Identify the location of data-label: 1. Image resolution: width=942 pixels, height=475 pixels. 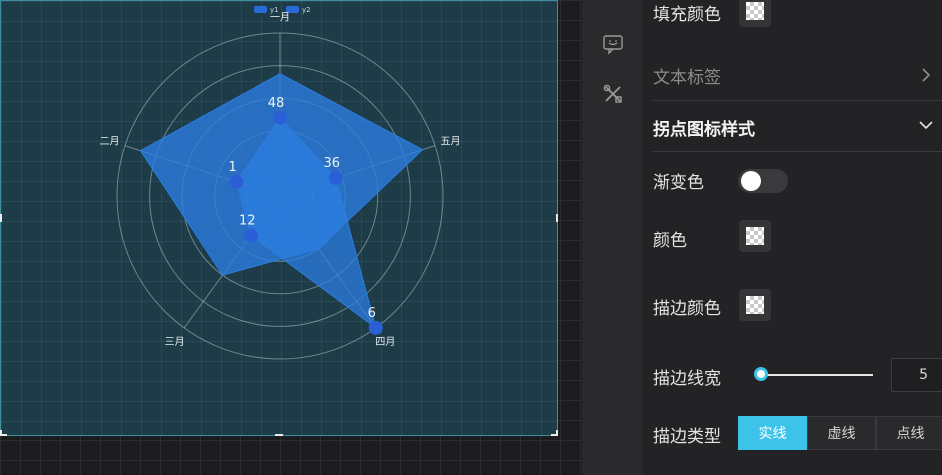
(232, 167).